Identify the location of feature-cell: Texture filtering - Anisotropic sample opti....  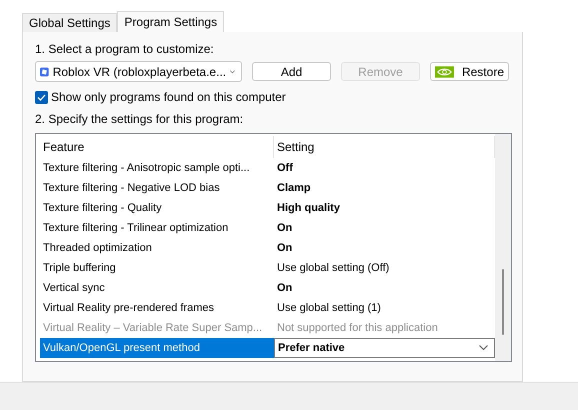
(157, 168).